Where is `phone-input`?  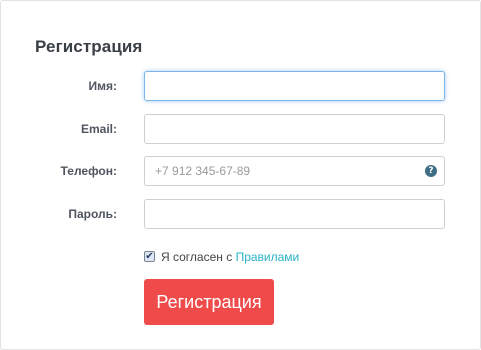 phone-input is located at coordinates (294, 171).